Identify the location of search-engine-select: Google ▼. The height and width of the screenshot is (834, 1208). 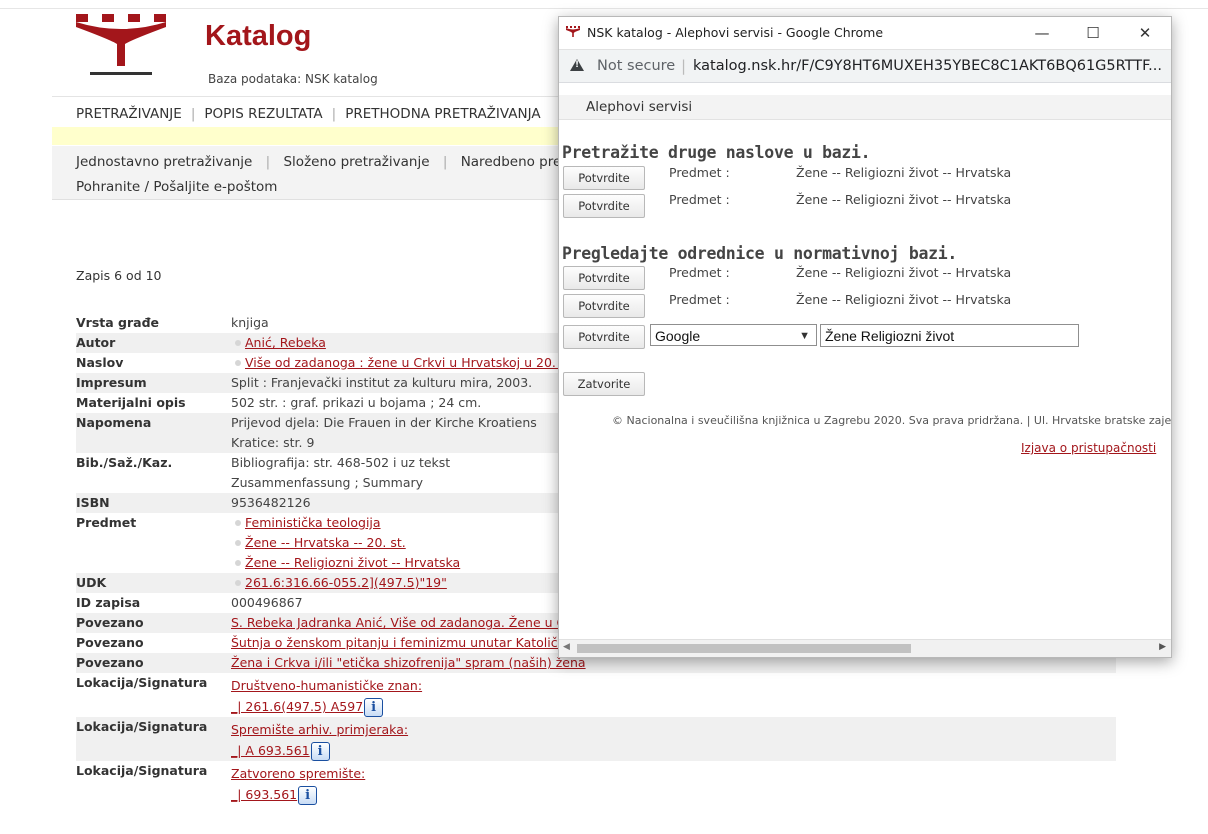
(733, 335).